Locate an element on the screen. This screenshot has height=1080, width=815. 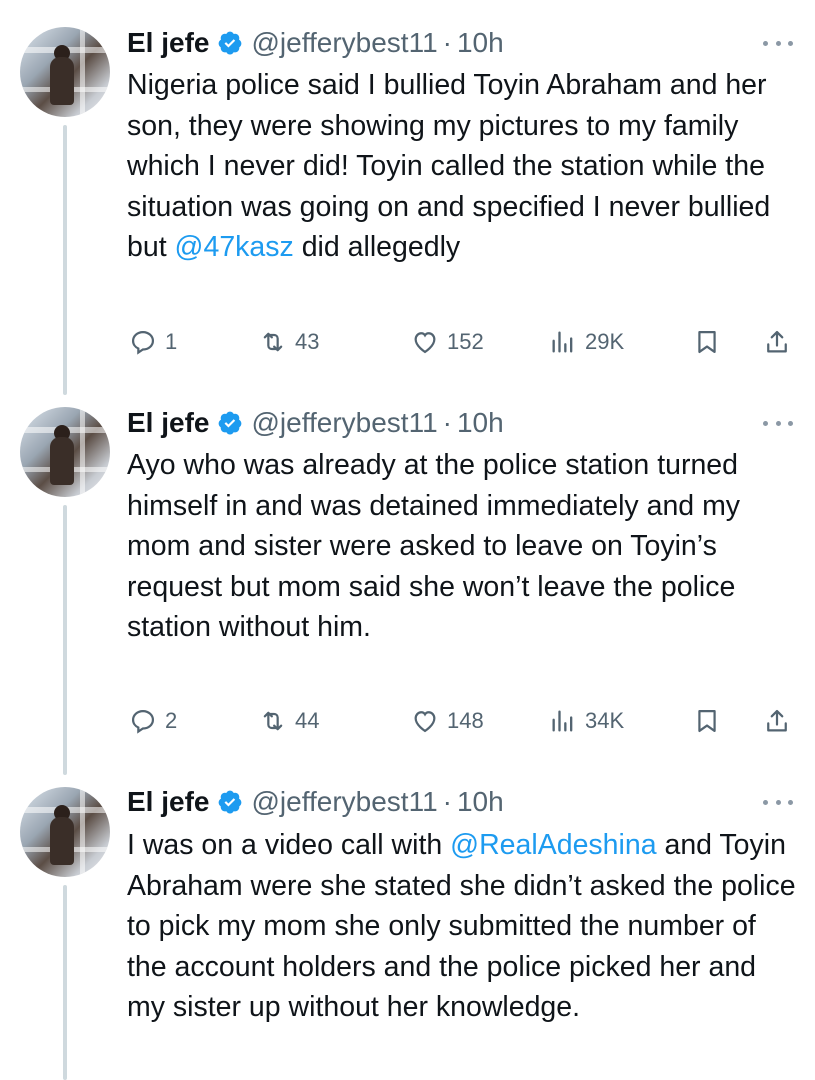
like-button: 148 is located at coordinates (447, 721).